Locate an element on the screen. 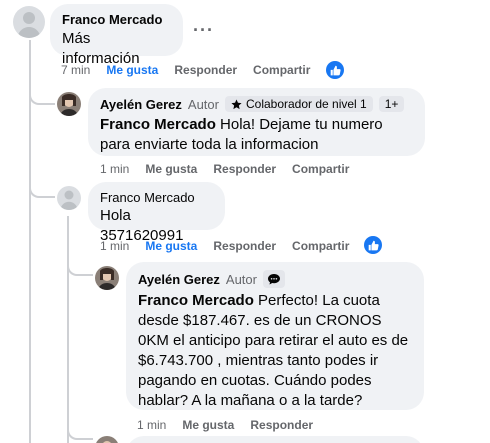 The image size is (490, 443). thread-line-nested is located at coordinates (68, 329).